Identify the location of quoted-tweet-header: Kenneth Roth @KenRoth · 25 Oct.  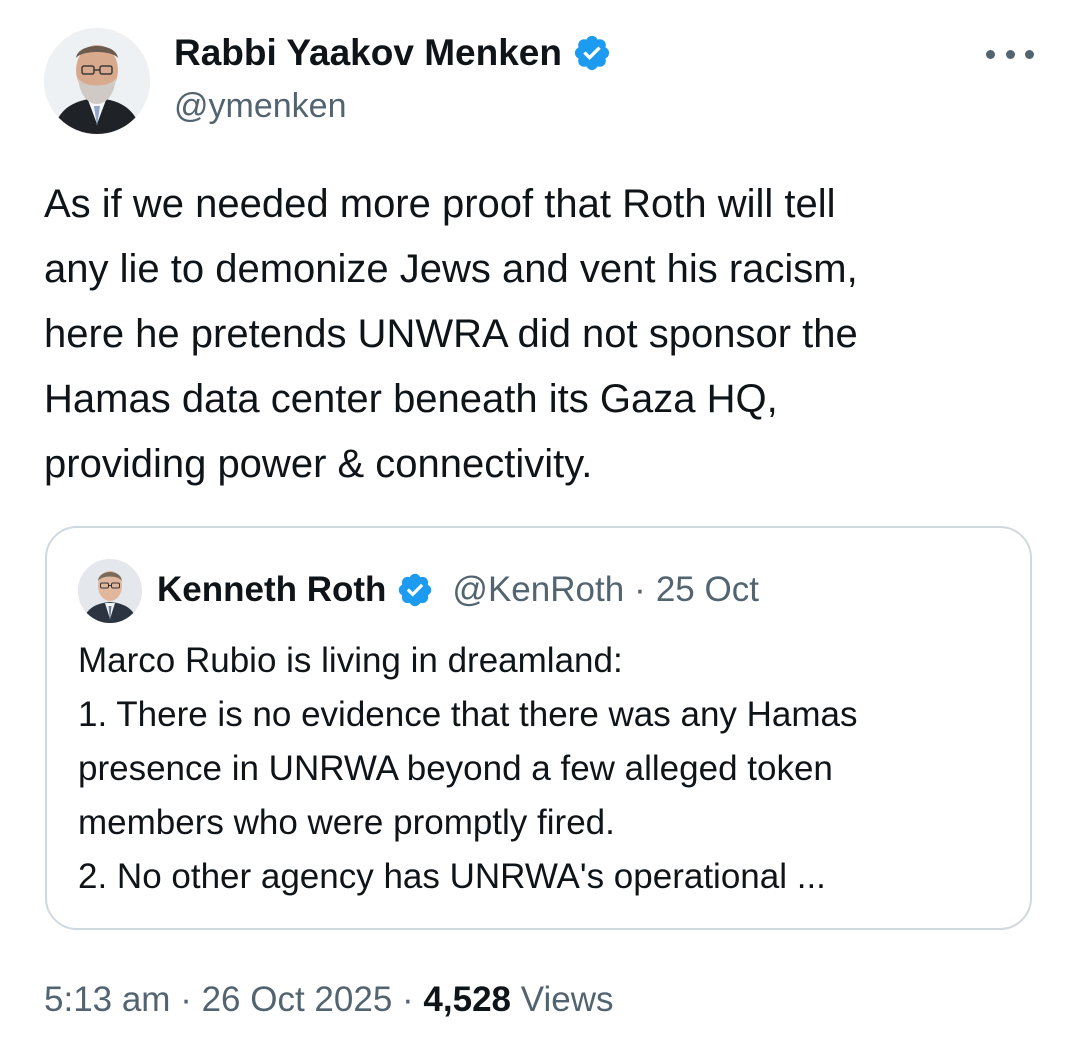
(458, 590).